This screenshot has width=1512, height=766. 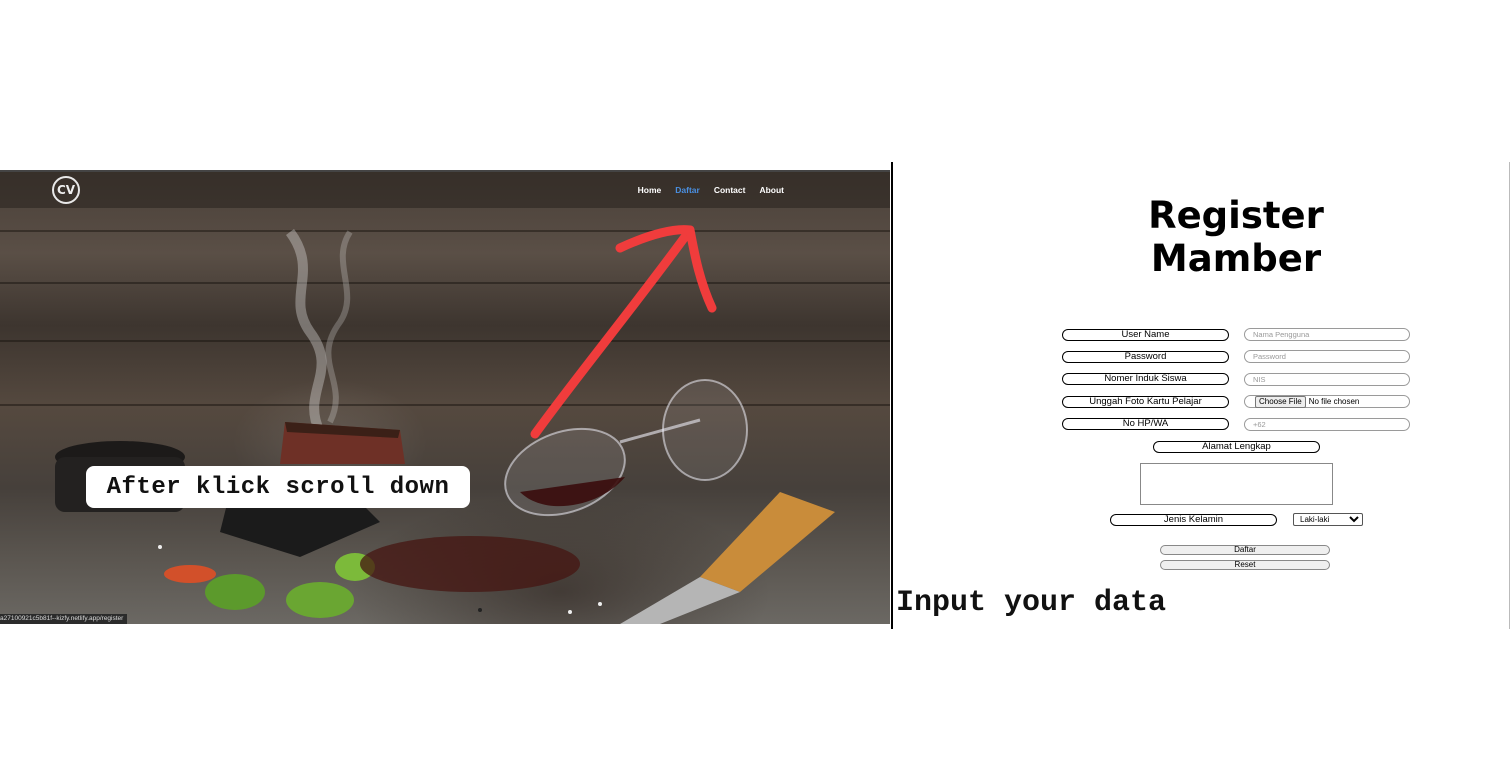 I want to click on gender-label: Jenis Kelamin, so click(x=1193, y=520).